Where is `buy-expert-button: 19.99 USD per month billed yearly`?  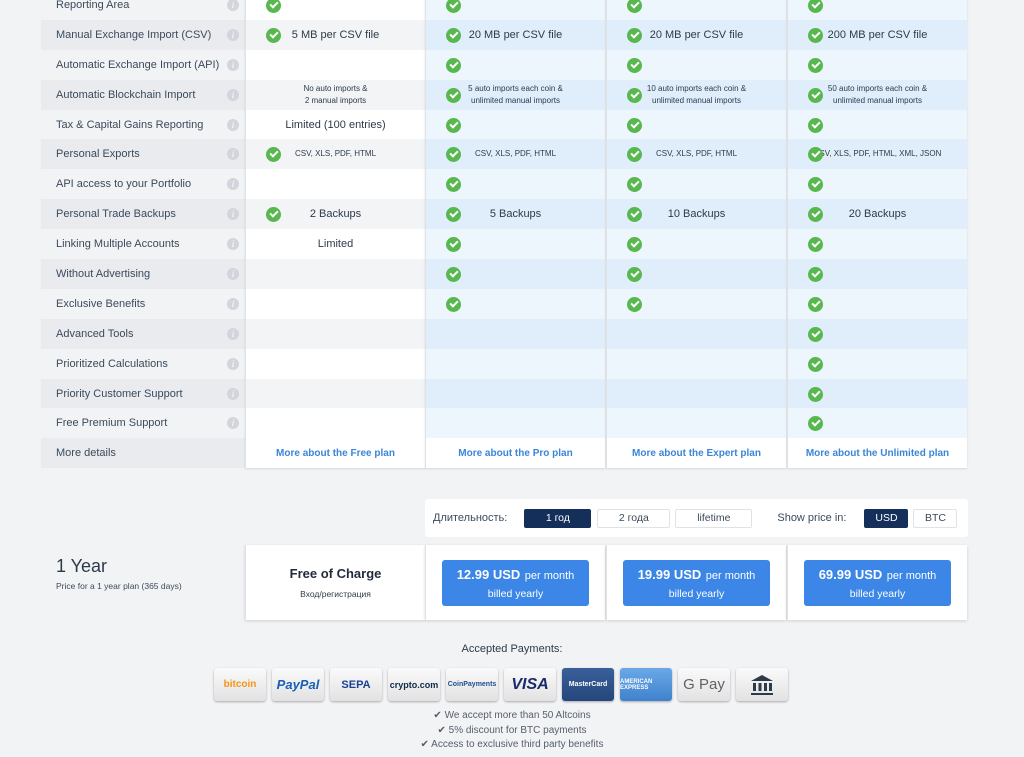 buy-expert-button: 19.99 USD per month billed yearly is located at coordinates (696, 582).